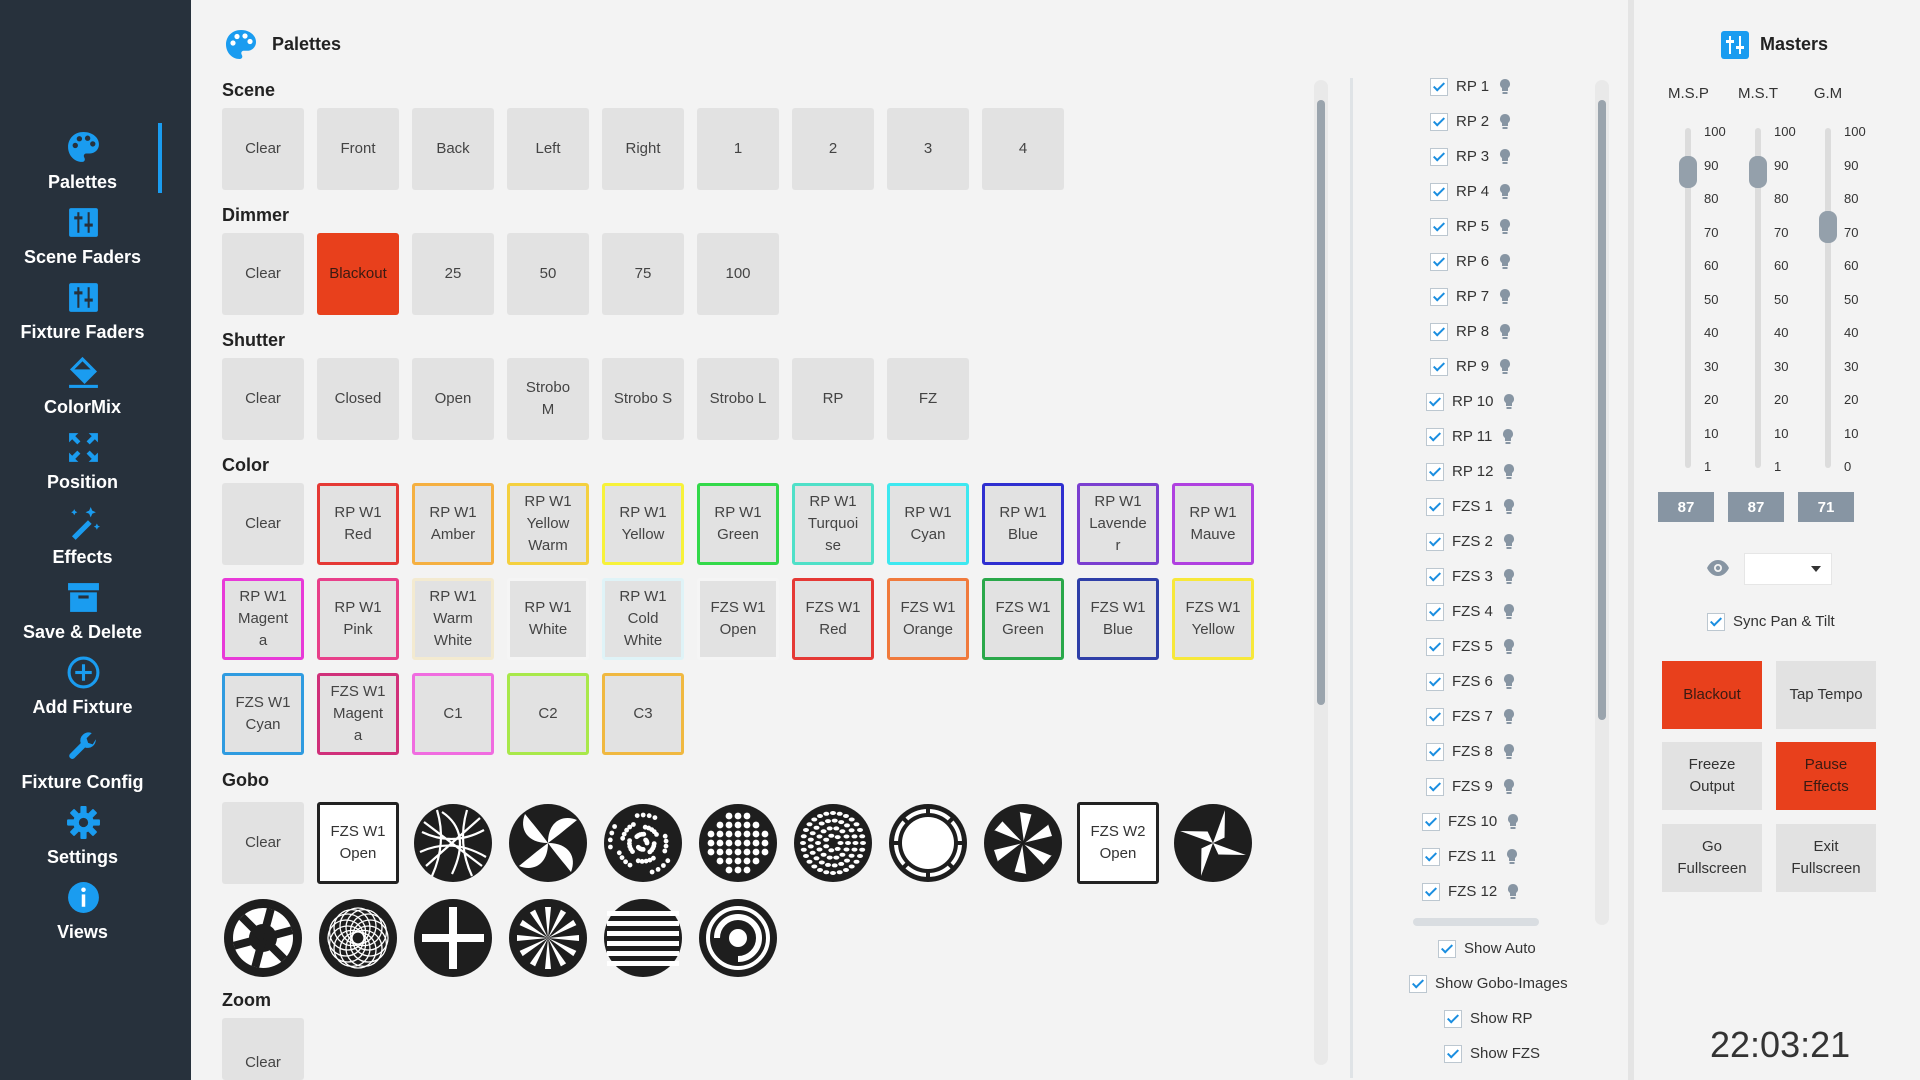 The height and width of the screenshot is (1080, 1920). Describe the element at coordinates (1771, 622) in the screenshot. I see `sync-pan-tilt-checkbox: Sync Pan & Tilt` at that location.